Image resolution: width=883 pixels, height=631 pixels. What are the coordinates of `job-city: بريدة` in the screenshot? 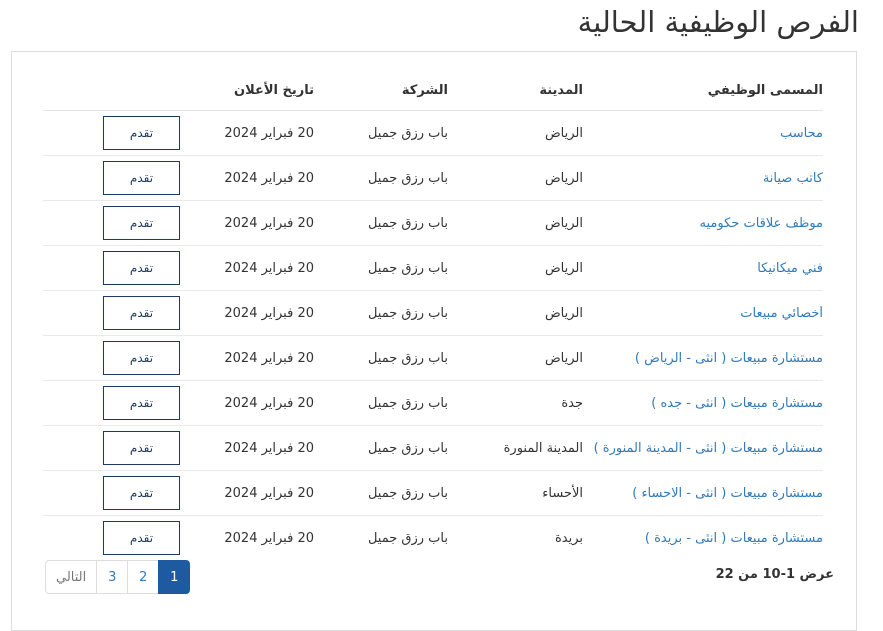 It's located at (515, 537).